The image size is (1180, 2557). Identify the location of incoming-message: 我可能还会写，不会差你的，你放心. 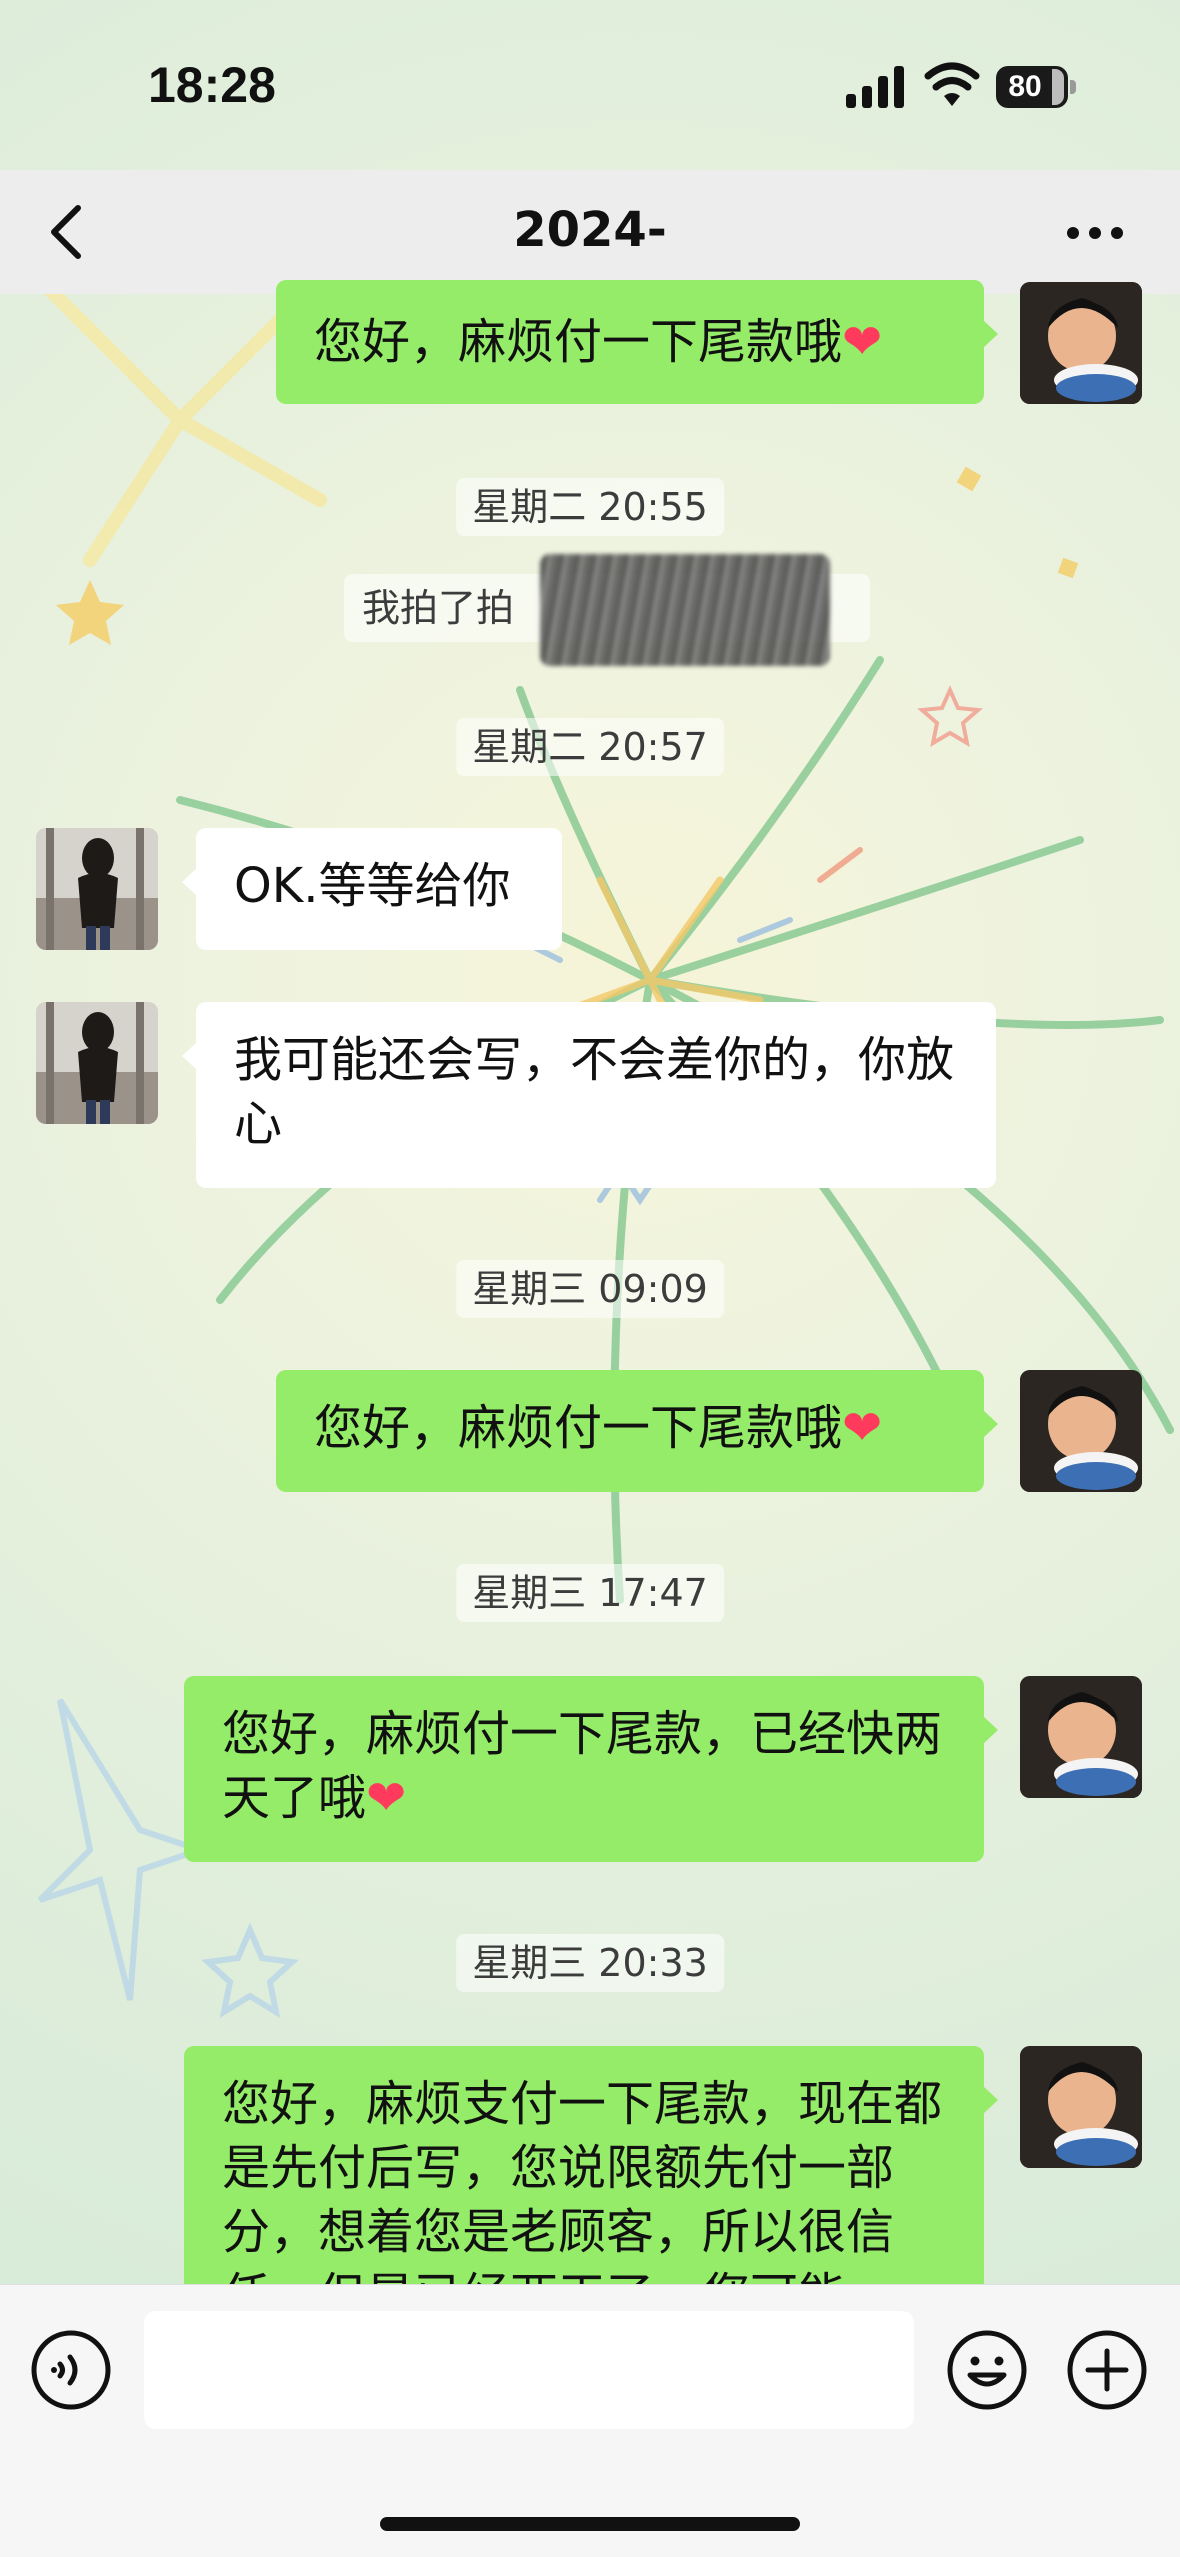
(589, 1095).